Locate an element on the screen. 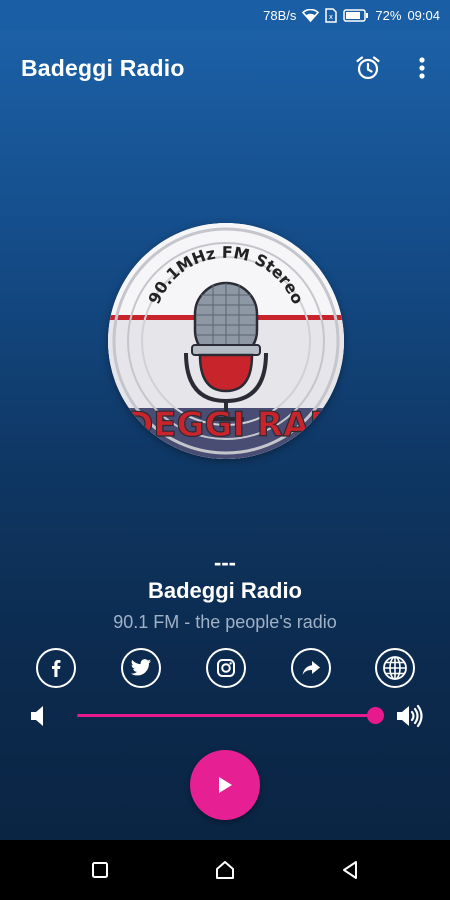 This screenshot has width=450, height=900. status-bar: 78B/s x 72% 09:04 is located at coordinates (225, 15).